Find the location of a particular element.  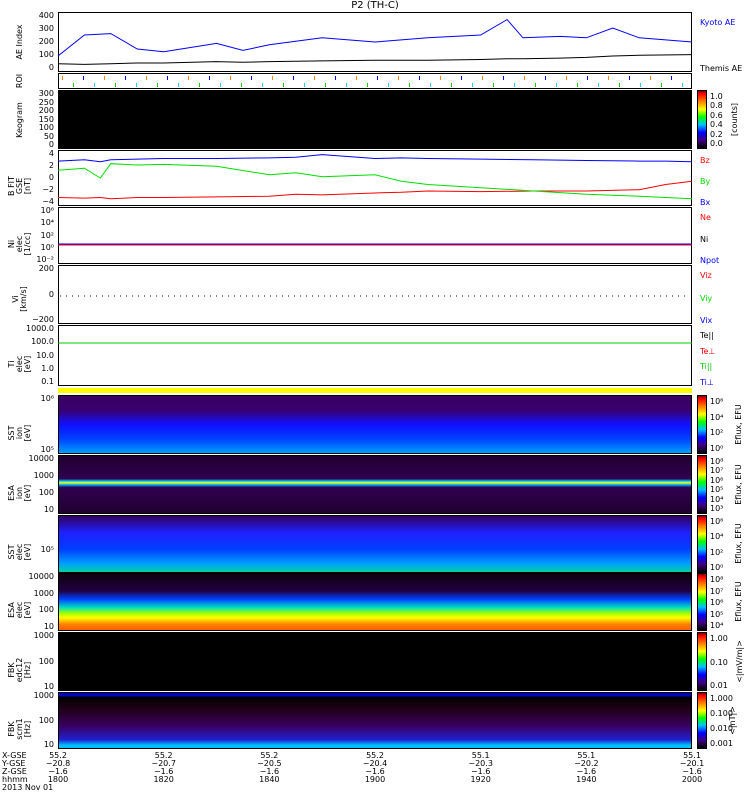

bx-line is located at coordinates (375, 158).